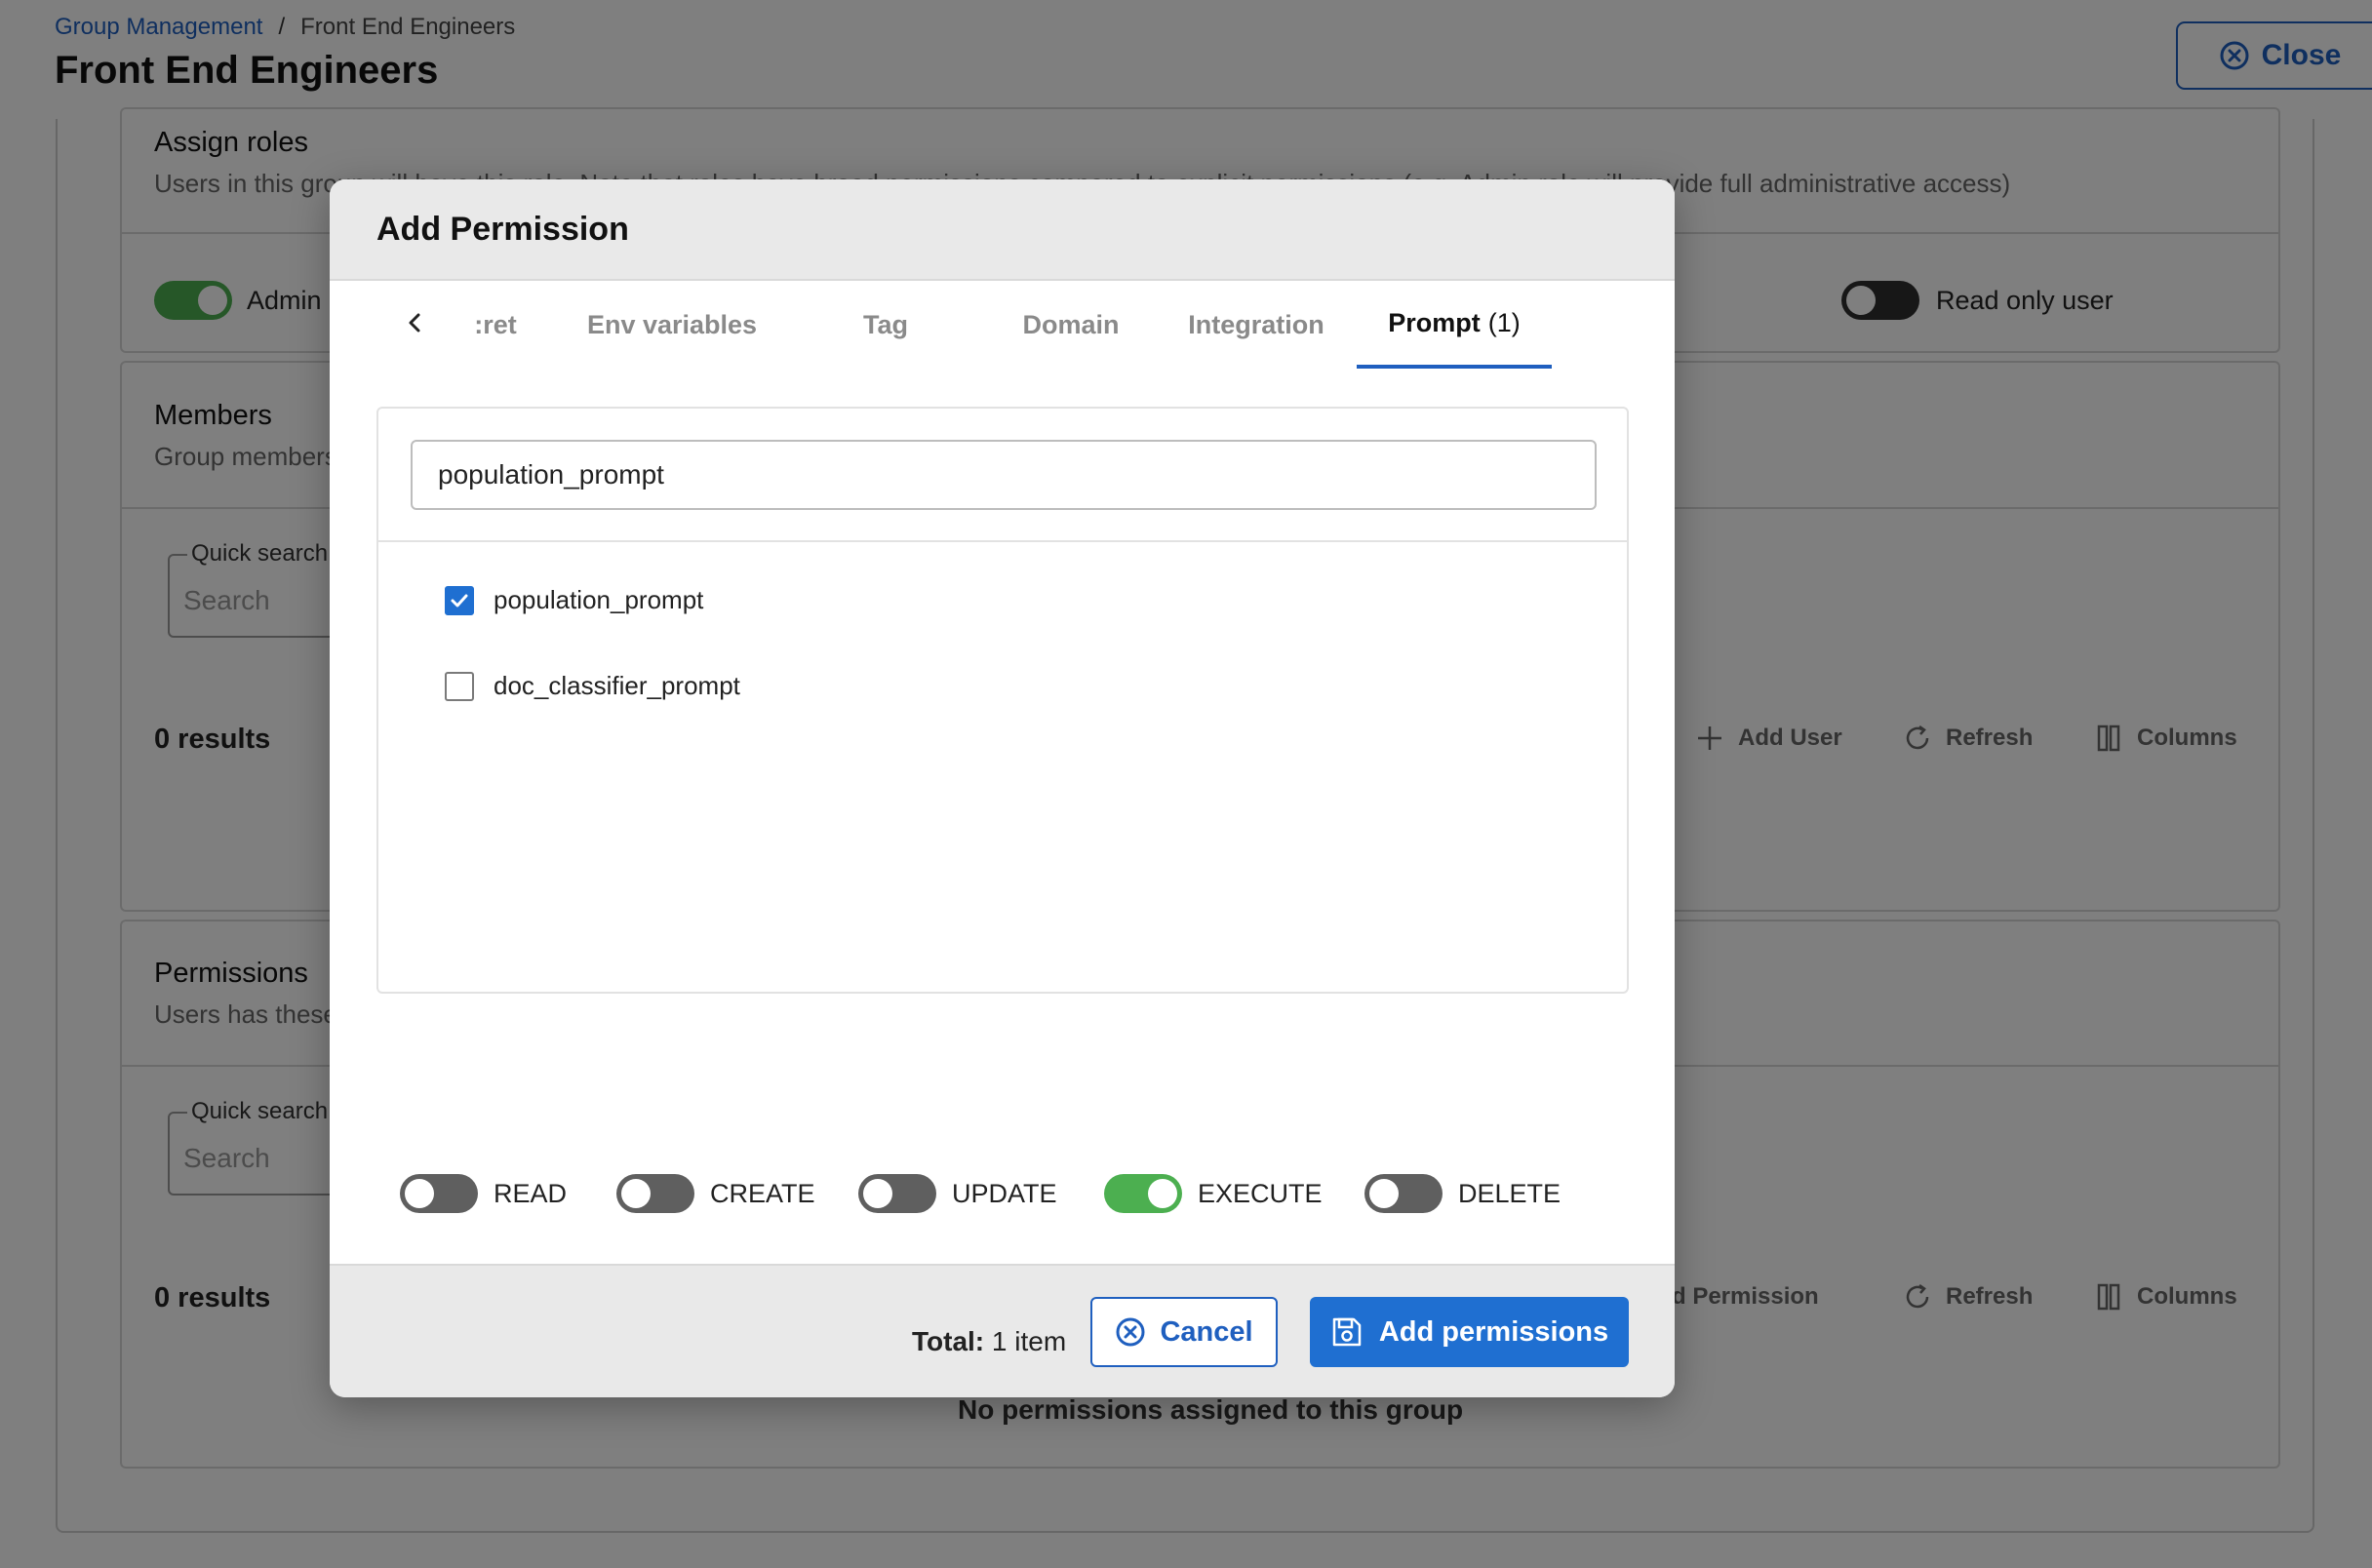 Image resolution: width=2372 pixels, height=1568 pixels. I want to click on read-label: READ, so click(531, 1193).